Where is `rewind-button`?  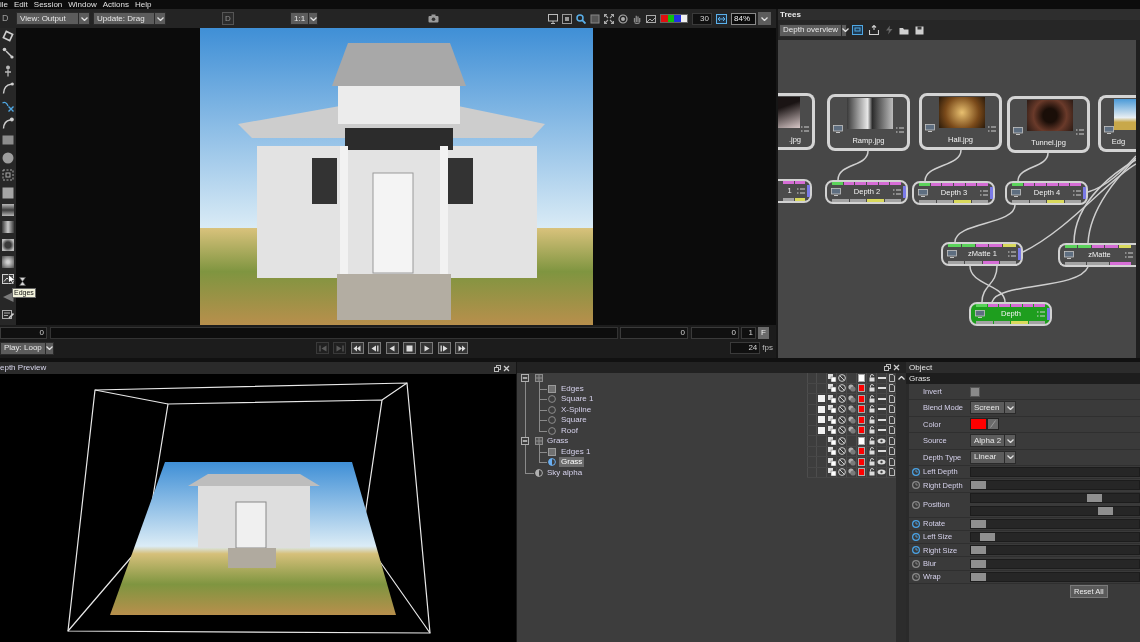 rewind-button is located at coordinates (357, 348).